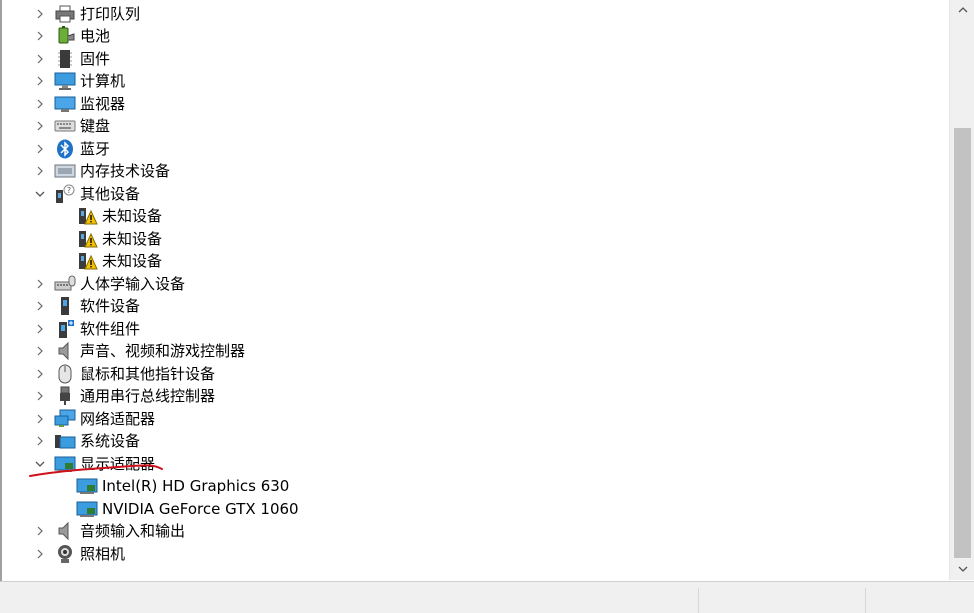 The width and height of the screenshot is (974, 613). I want to click on tree-item-label: 音频输入和输出, so click(133, 531).